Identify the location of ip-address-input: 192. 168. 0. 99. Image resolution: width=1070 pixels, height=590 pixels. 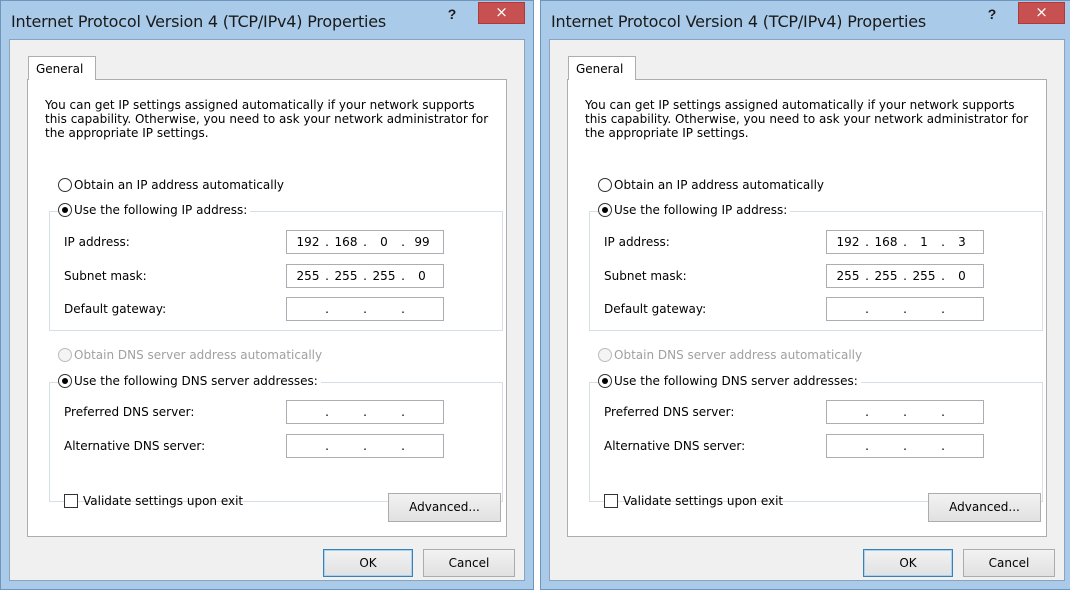
(365, 242).